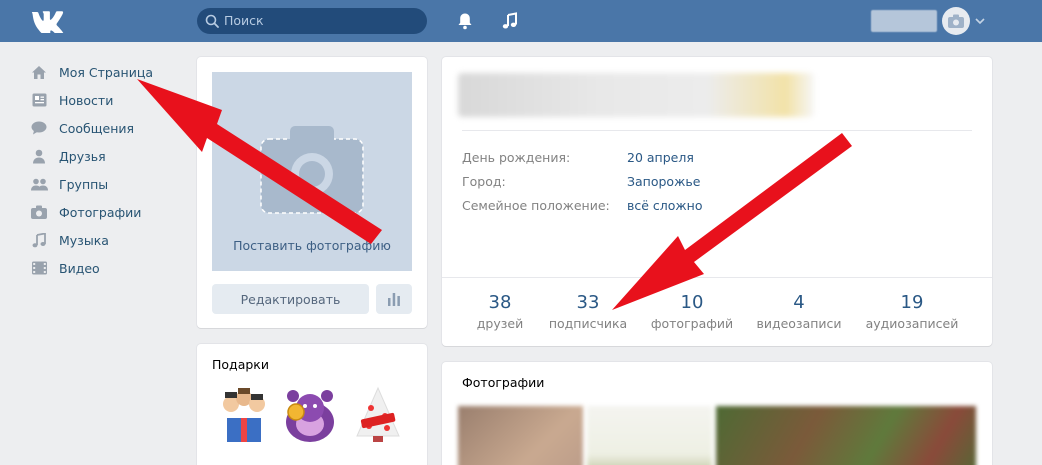 The image size is (1042, 465). I want to click on sidebar-item-label: Группы, so click(84, 184).